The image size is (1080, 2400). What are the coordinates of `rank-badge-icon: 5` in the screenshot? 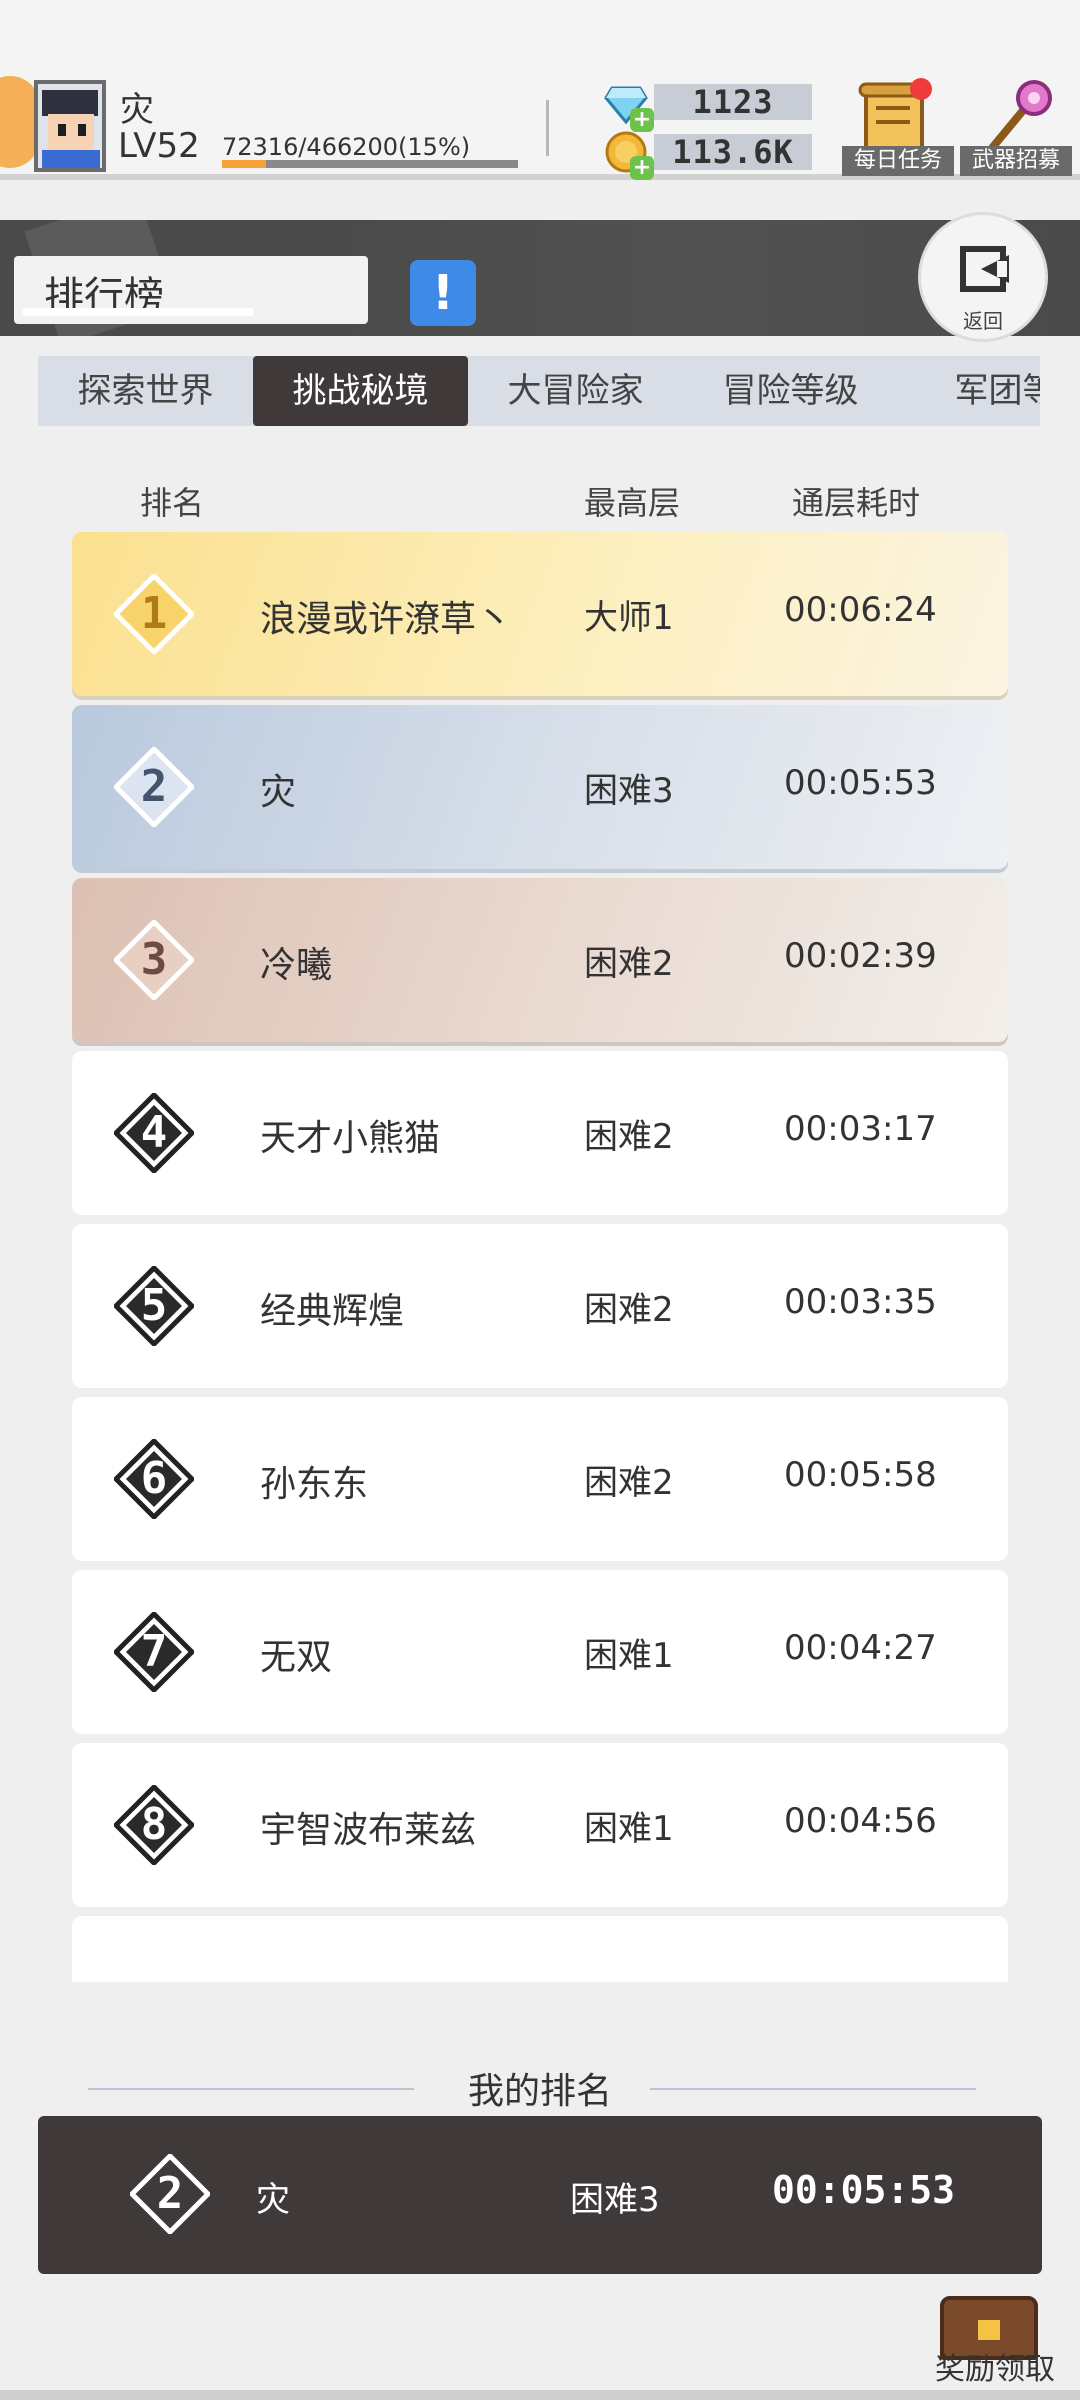 It's located at (154, 1306).